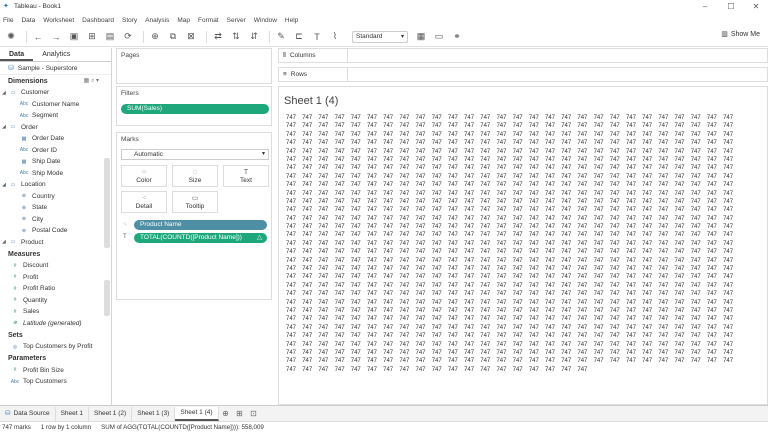  Describe the element at coordinates (56, 54) in the screenshot. I see `tab-analytics: Analytics` at that location.